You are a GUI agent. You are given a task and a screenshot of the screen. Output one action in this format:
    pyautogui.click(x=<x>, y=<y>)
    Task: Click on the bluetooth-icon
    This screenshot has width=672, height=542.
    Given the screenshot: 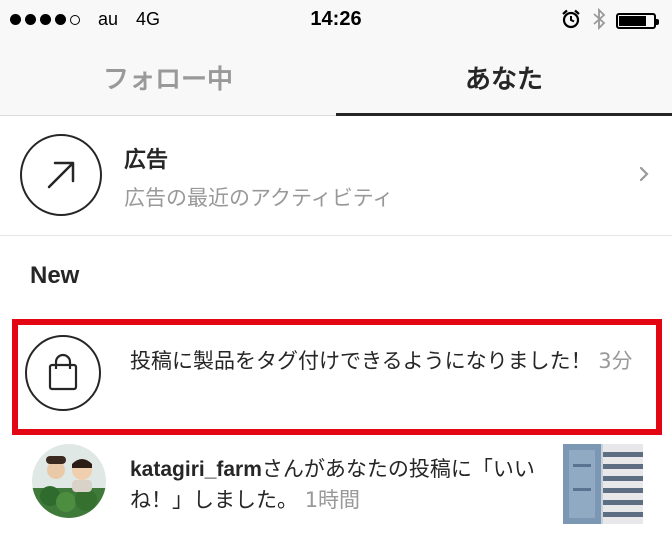 What is the action you would take?
    pyautogui.click(x=599, y=20)
    